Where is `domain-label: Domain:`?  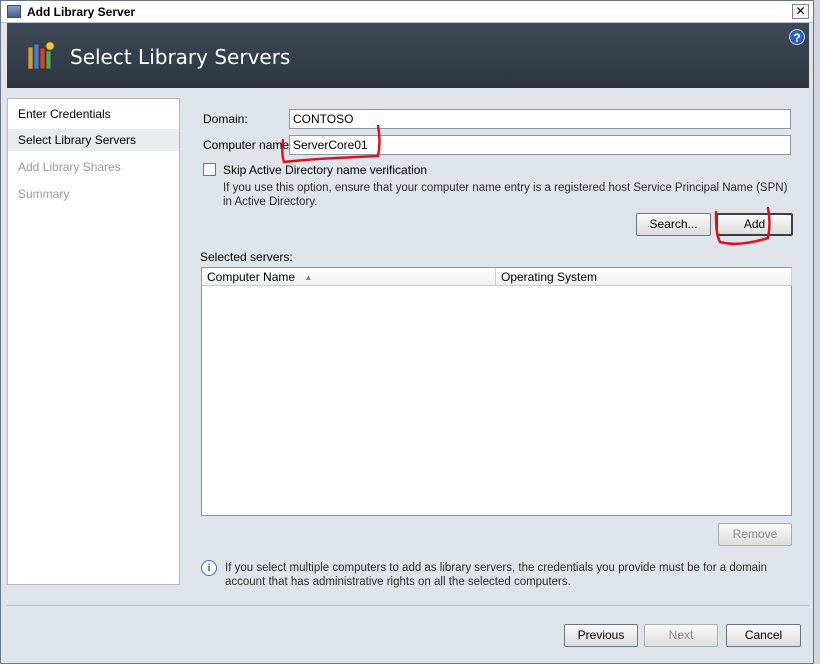 domain-label: Domain: is located at coordinates (225, 119).